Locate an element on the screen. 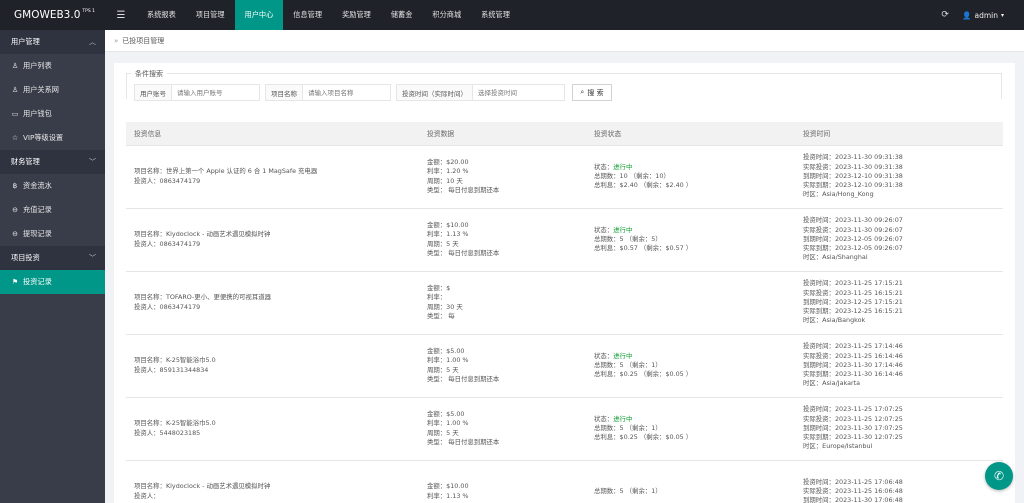 This screenshot has width=1024, height=503. nav-points-mall: 积分商城 is located at coordinates (446, 15).